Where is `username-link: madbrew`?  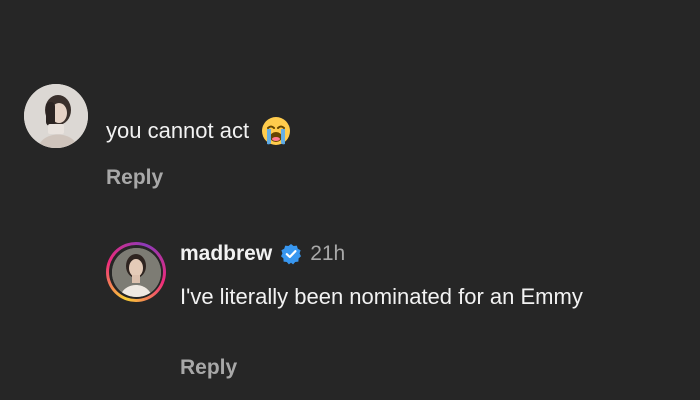 username-link: madbrew is located at coordinates (226, 254).